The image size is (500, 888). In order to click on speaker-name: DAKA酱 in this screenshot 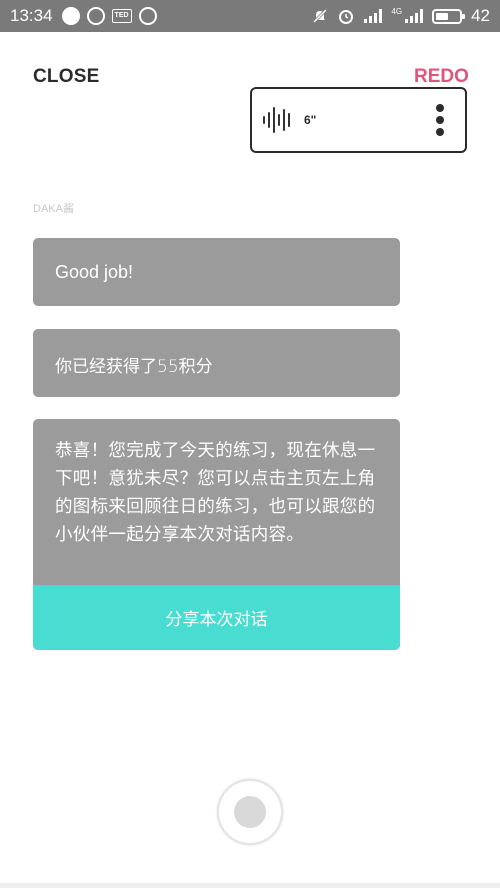, I will do `click(53, 209)`.